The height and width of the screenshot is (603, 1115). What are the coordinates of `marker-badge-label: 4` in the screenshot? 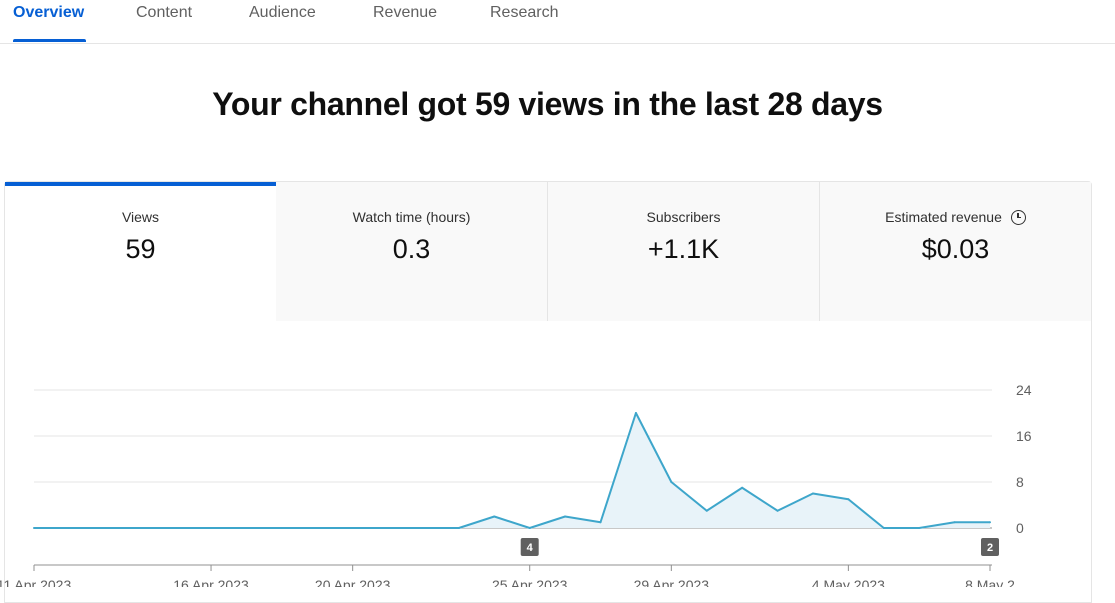 It's located at (530, 548).